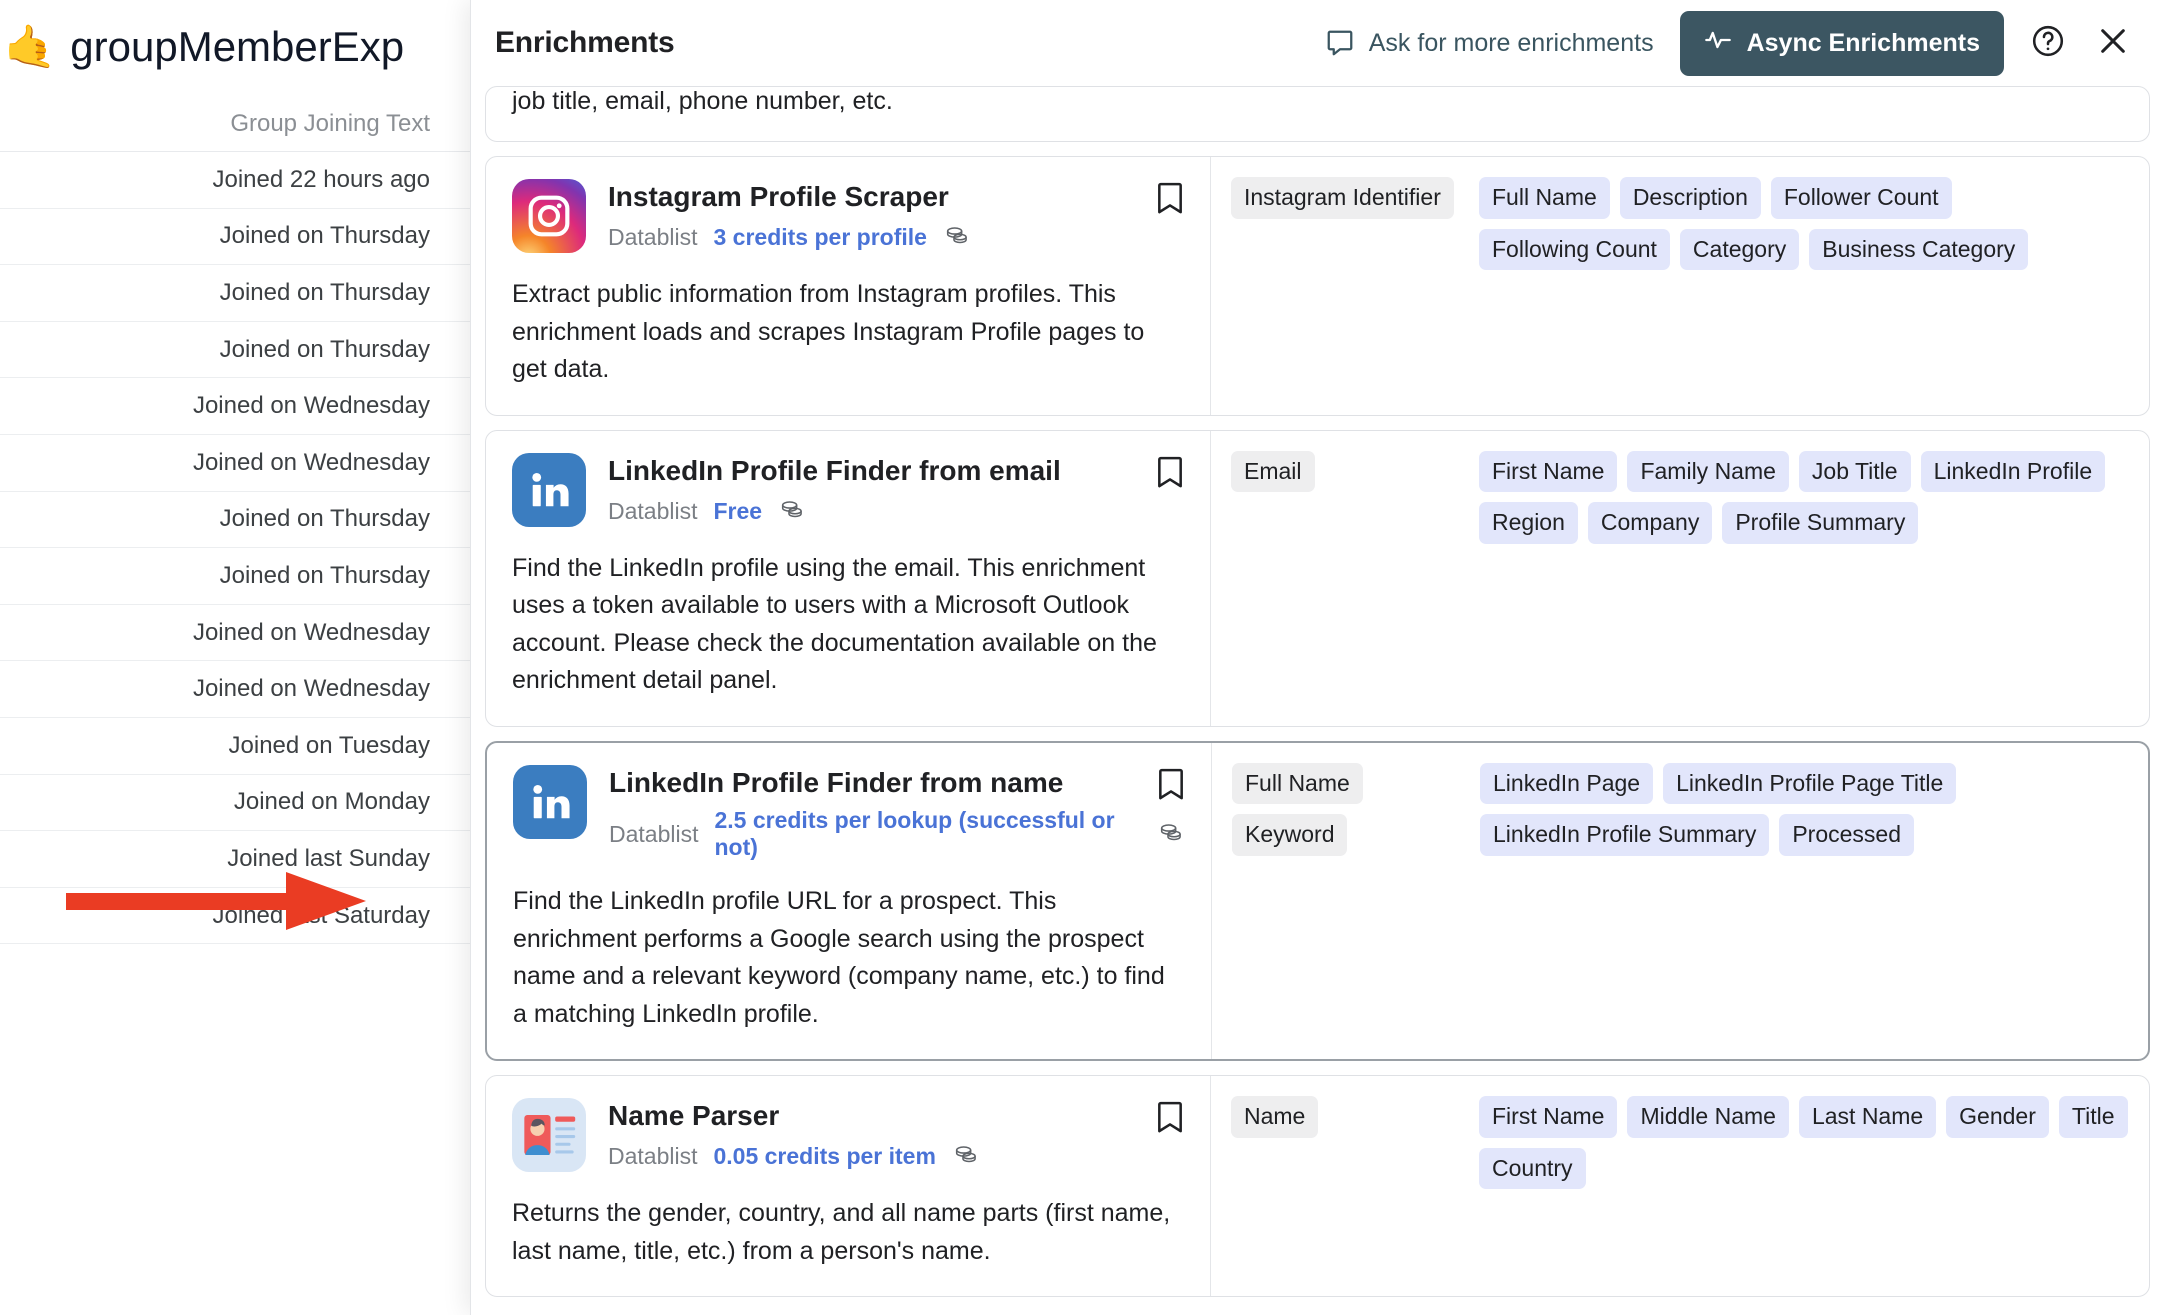 The width and height of the screenshot is (2162, 1315). I want to click on output-tag: Title, so click(2093, 1117).